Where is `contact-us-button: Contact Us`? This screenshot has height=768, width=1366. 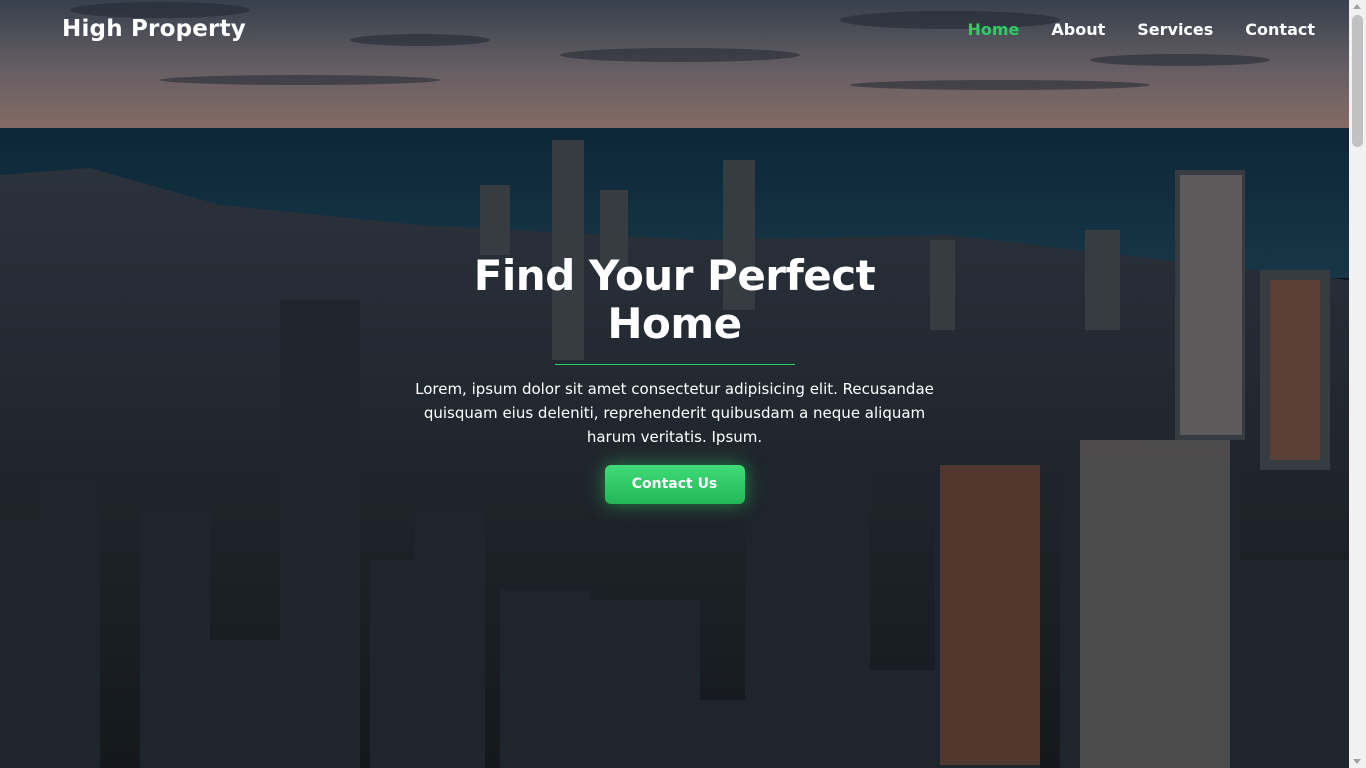
contact-us-button: Contact Us is located at coordinates (674, 484).